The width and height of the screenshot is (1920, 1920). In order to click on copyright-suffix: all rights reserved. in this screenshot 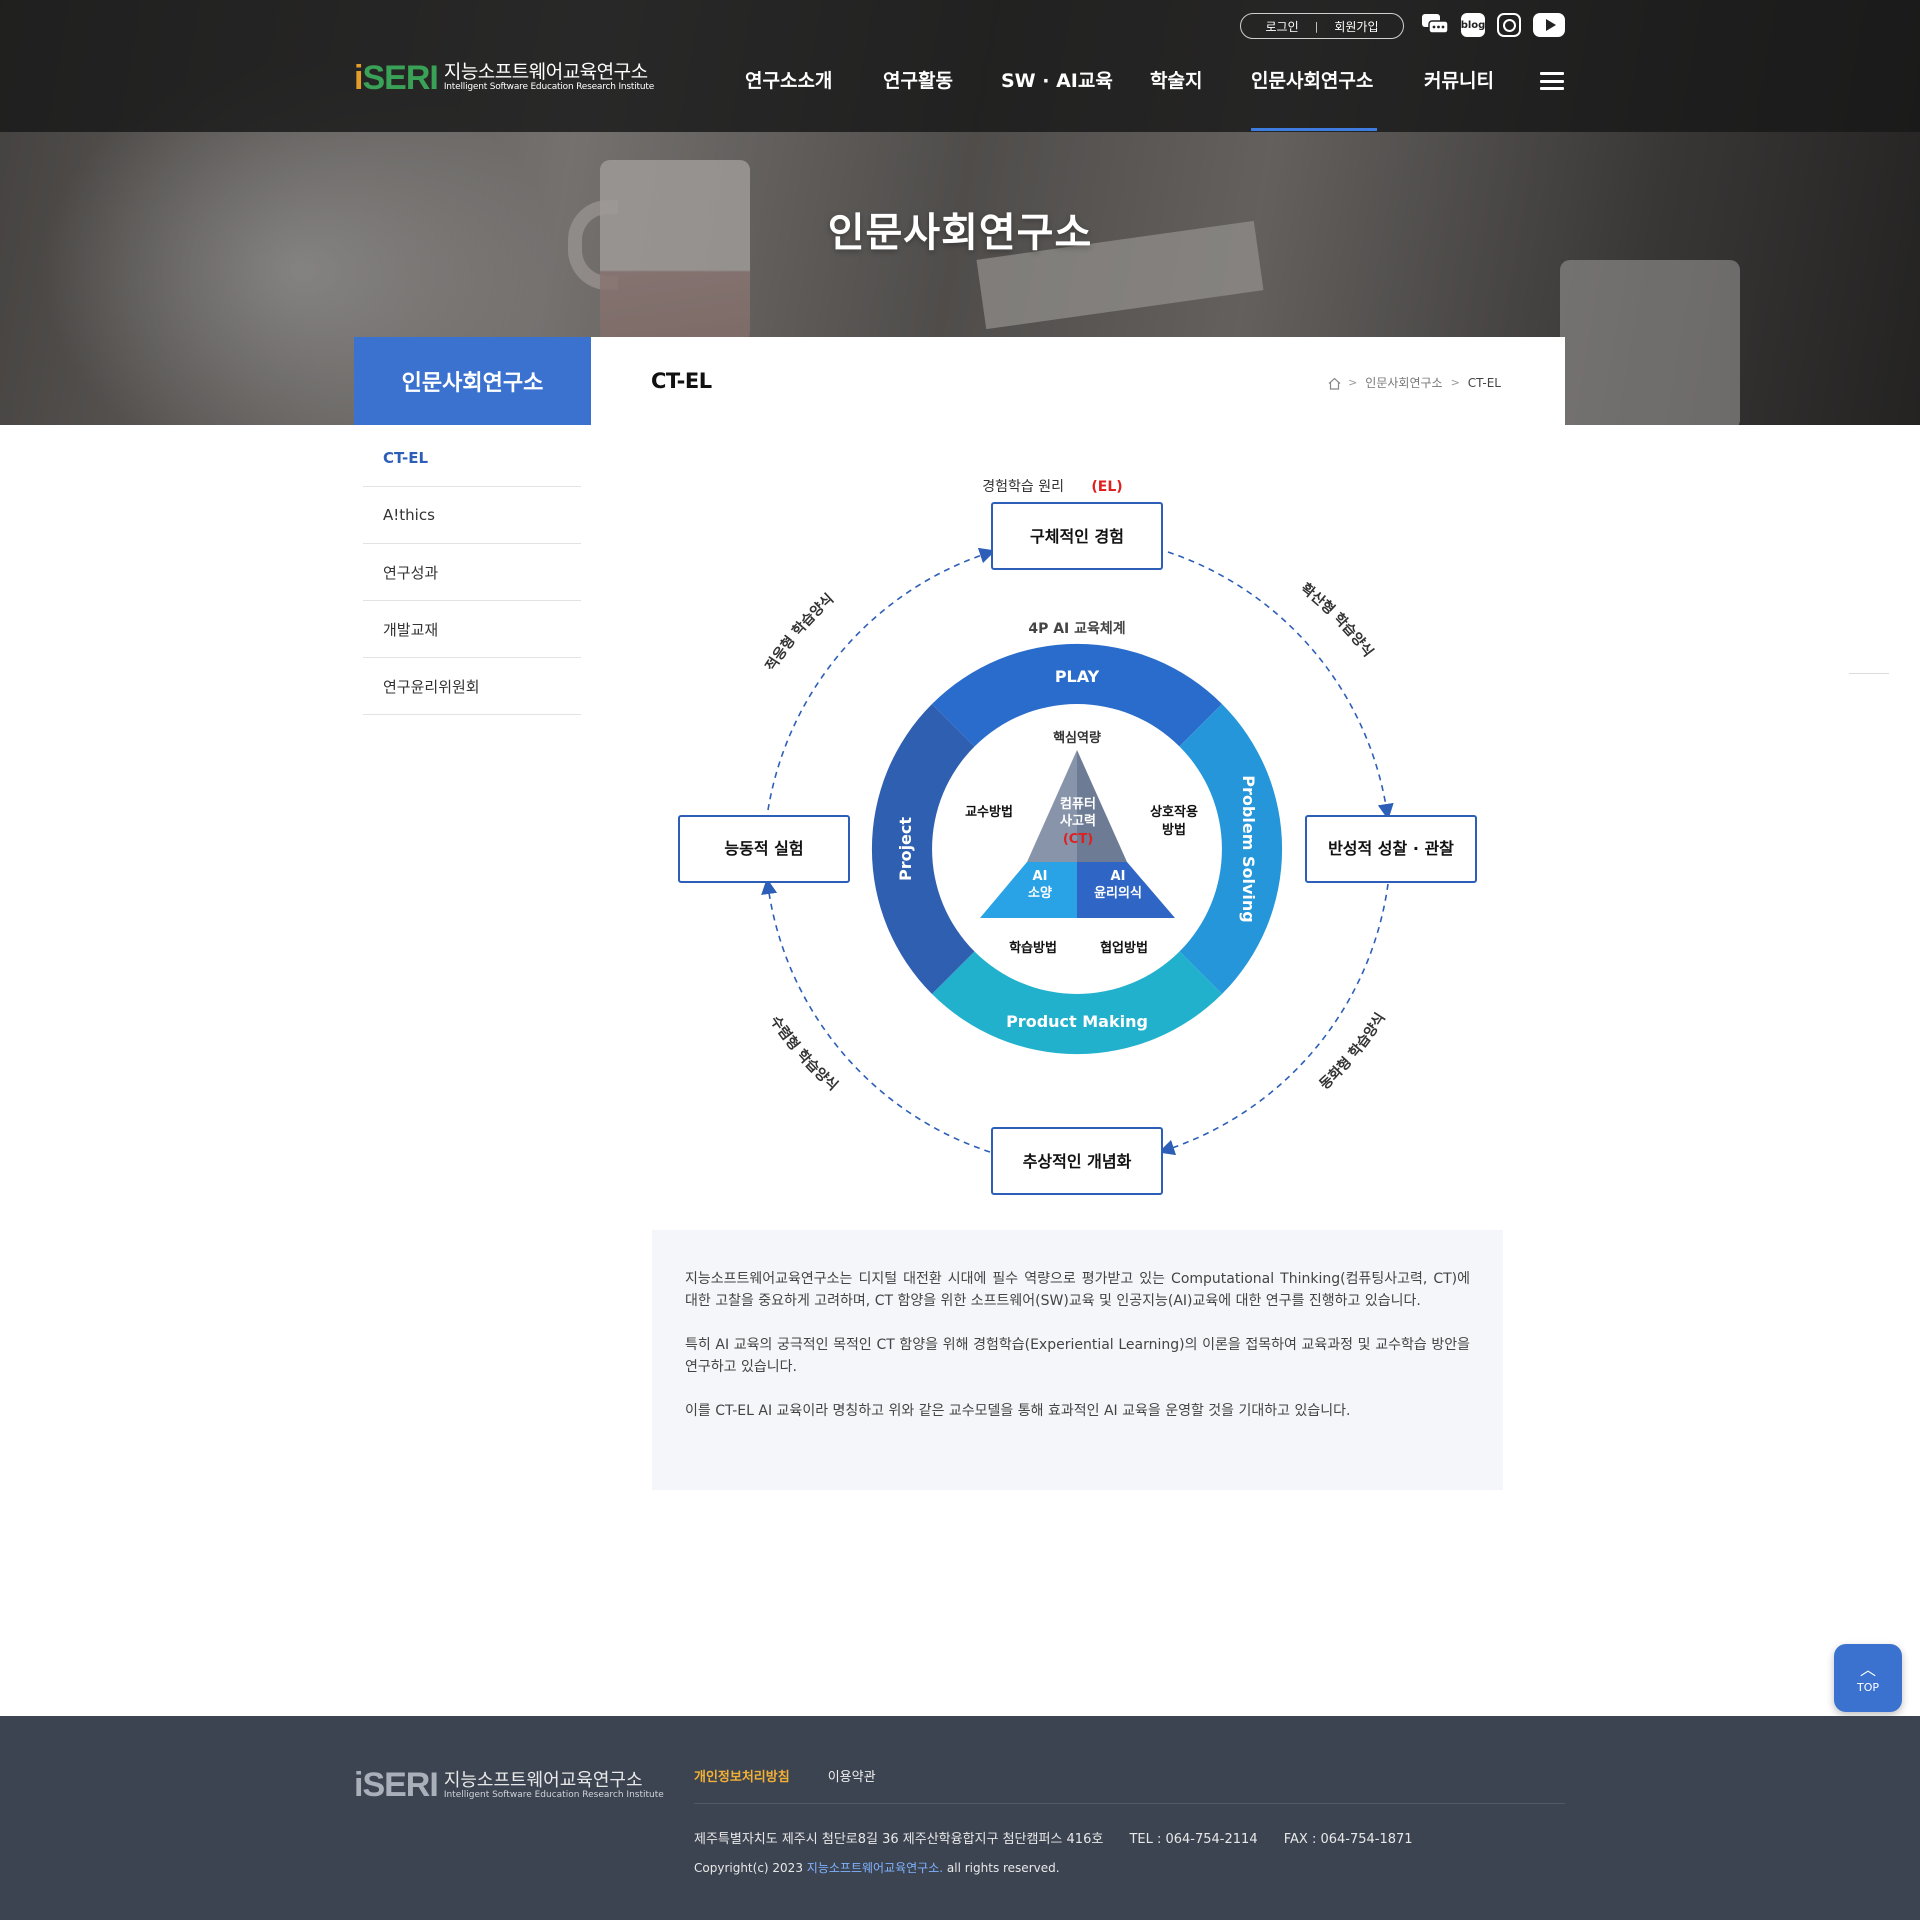, I will do `click(1003, 1868)`.